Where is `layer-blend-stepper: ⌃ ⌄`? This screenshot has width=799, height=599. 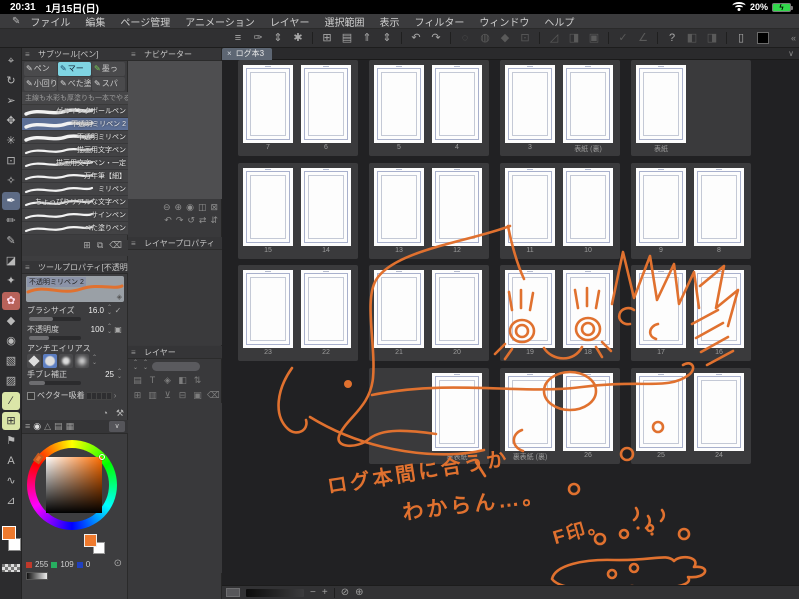
layer-blend-stepper: ⌃ ⌄ is located at coordinates (145, 365).